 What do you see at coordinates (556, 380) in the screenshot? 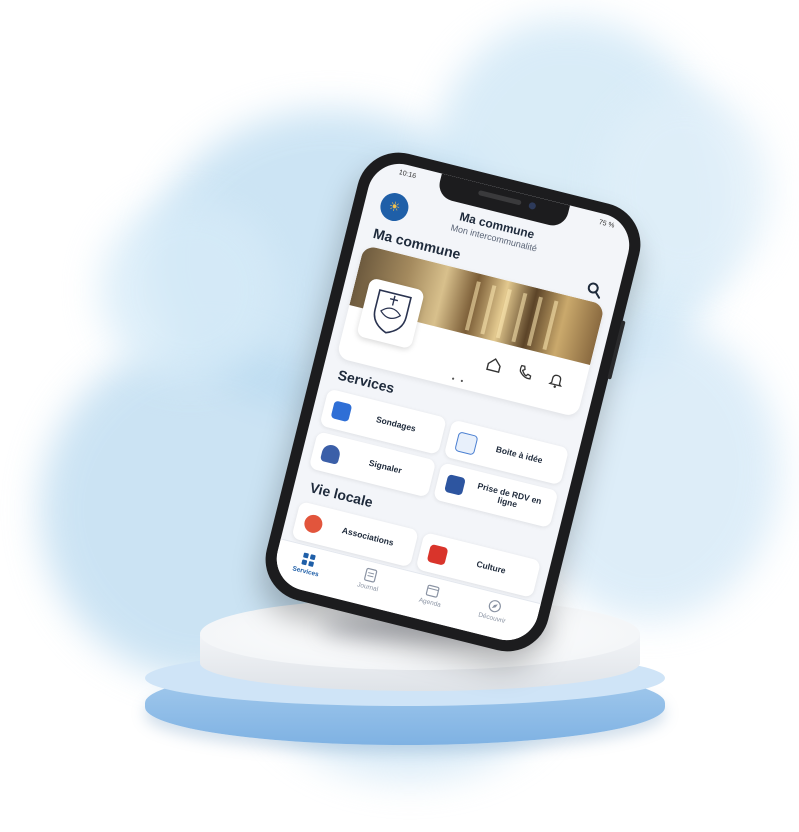
I see `bell-icon` at bounding box center [556, 380].